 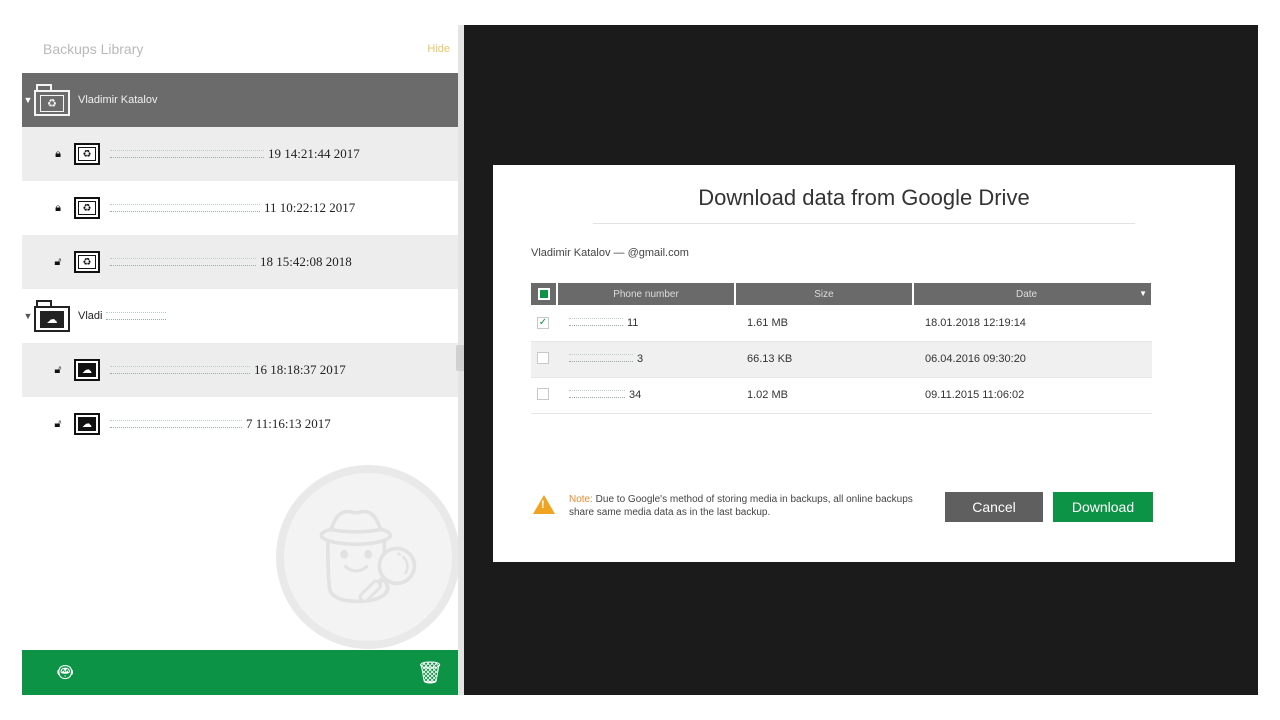 I want to click on backup-item-row: 🔒︎ ♻ 11 10:22:12 2017, so click(x=240, y=208).